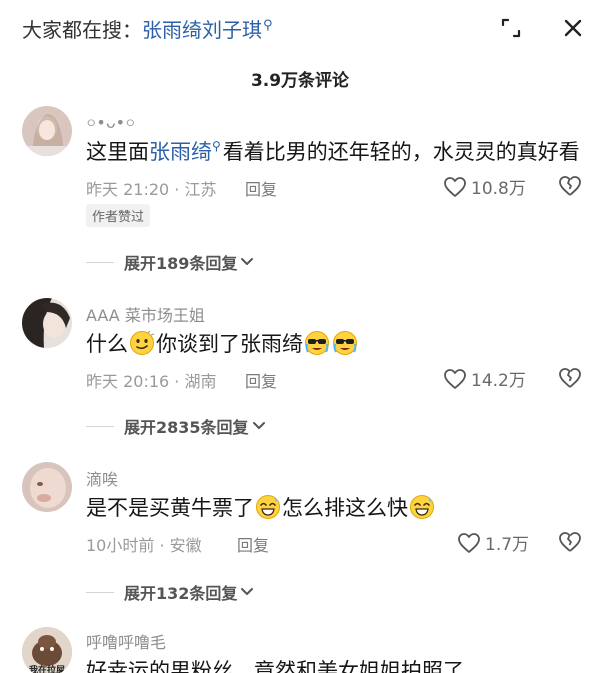 The width and height of the screenshot is (600, 673). I want to click on like-button: 1.7万, so click(493, 542).